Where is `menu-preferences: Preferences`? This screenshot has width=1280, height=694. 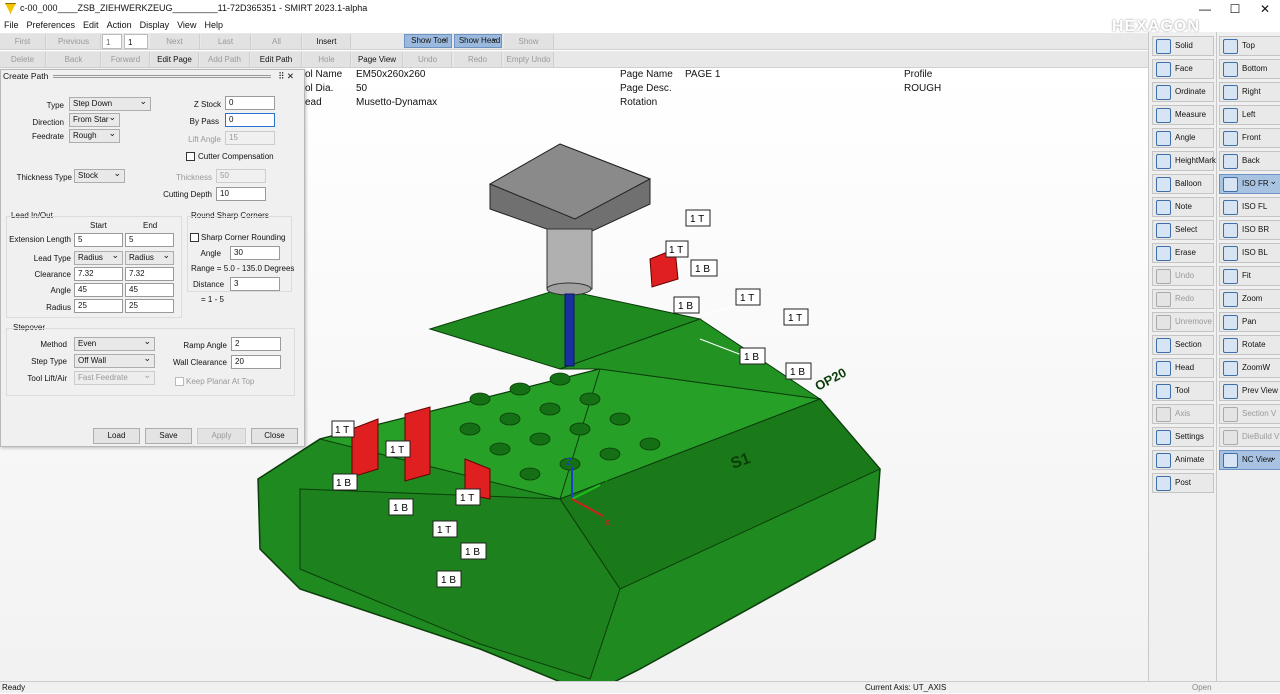 menu-preferences: Preferences is located at coordinates (51, 25).